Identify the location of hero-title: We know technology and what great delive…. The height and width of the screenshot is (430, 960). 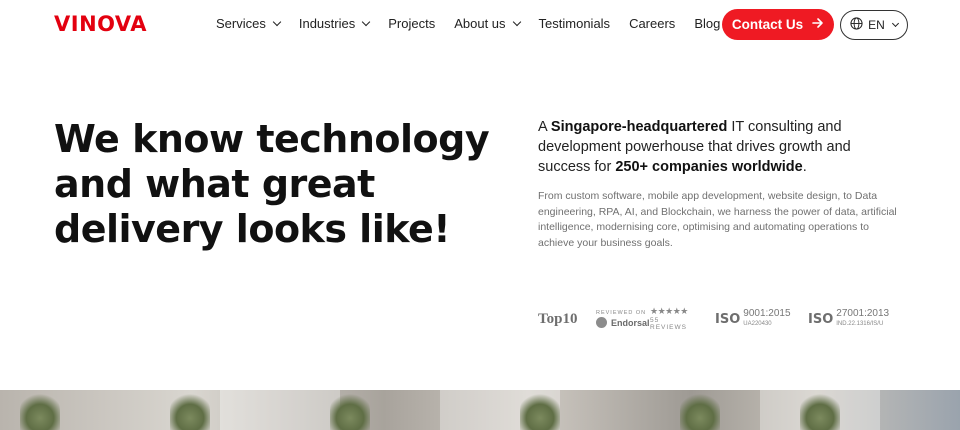
(272, 184).